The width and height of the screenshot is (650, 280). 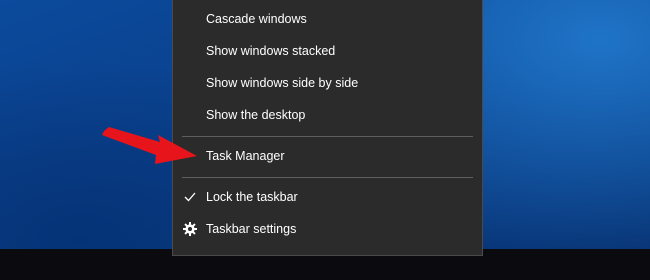 I want to click on menu-item-task-manager: Task Manager, so click(x=327, y=156).